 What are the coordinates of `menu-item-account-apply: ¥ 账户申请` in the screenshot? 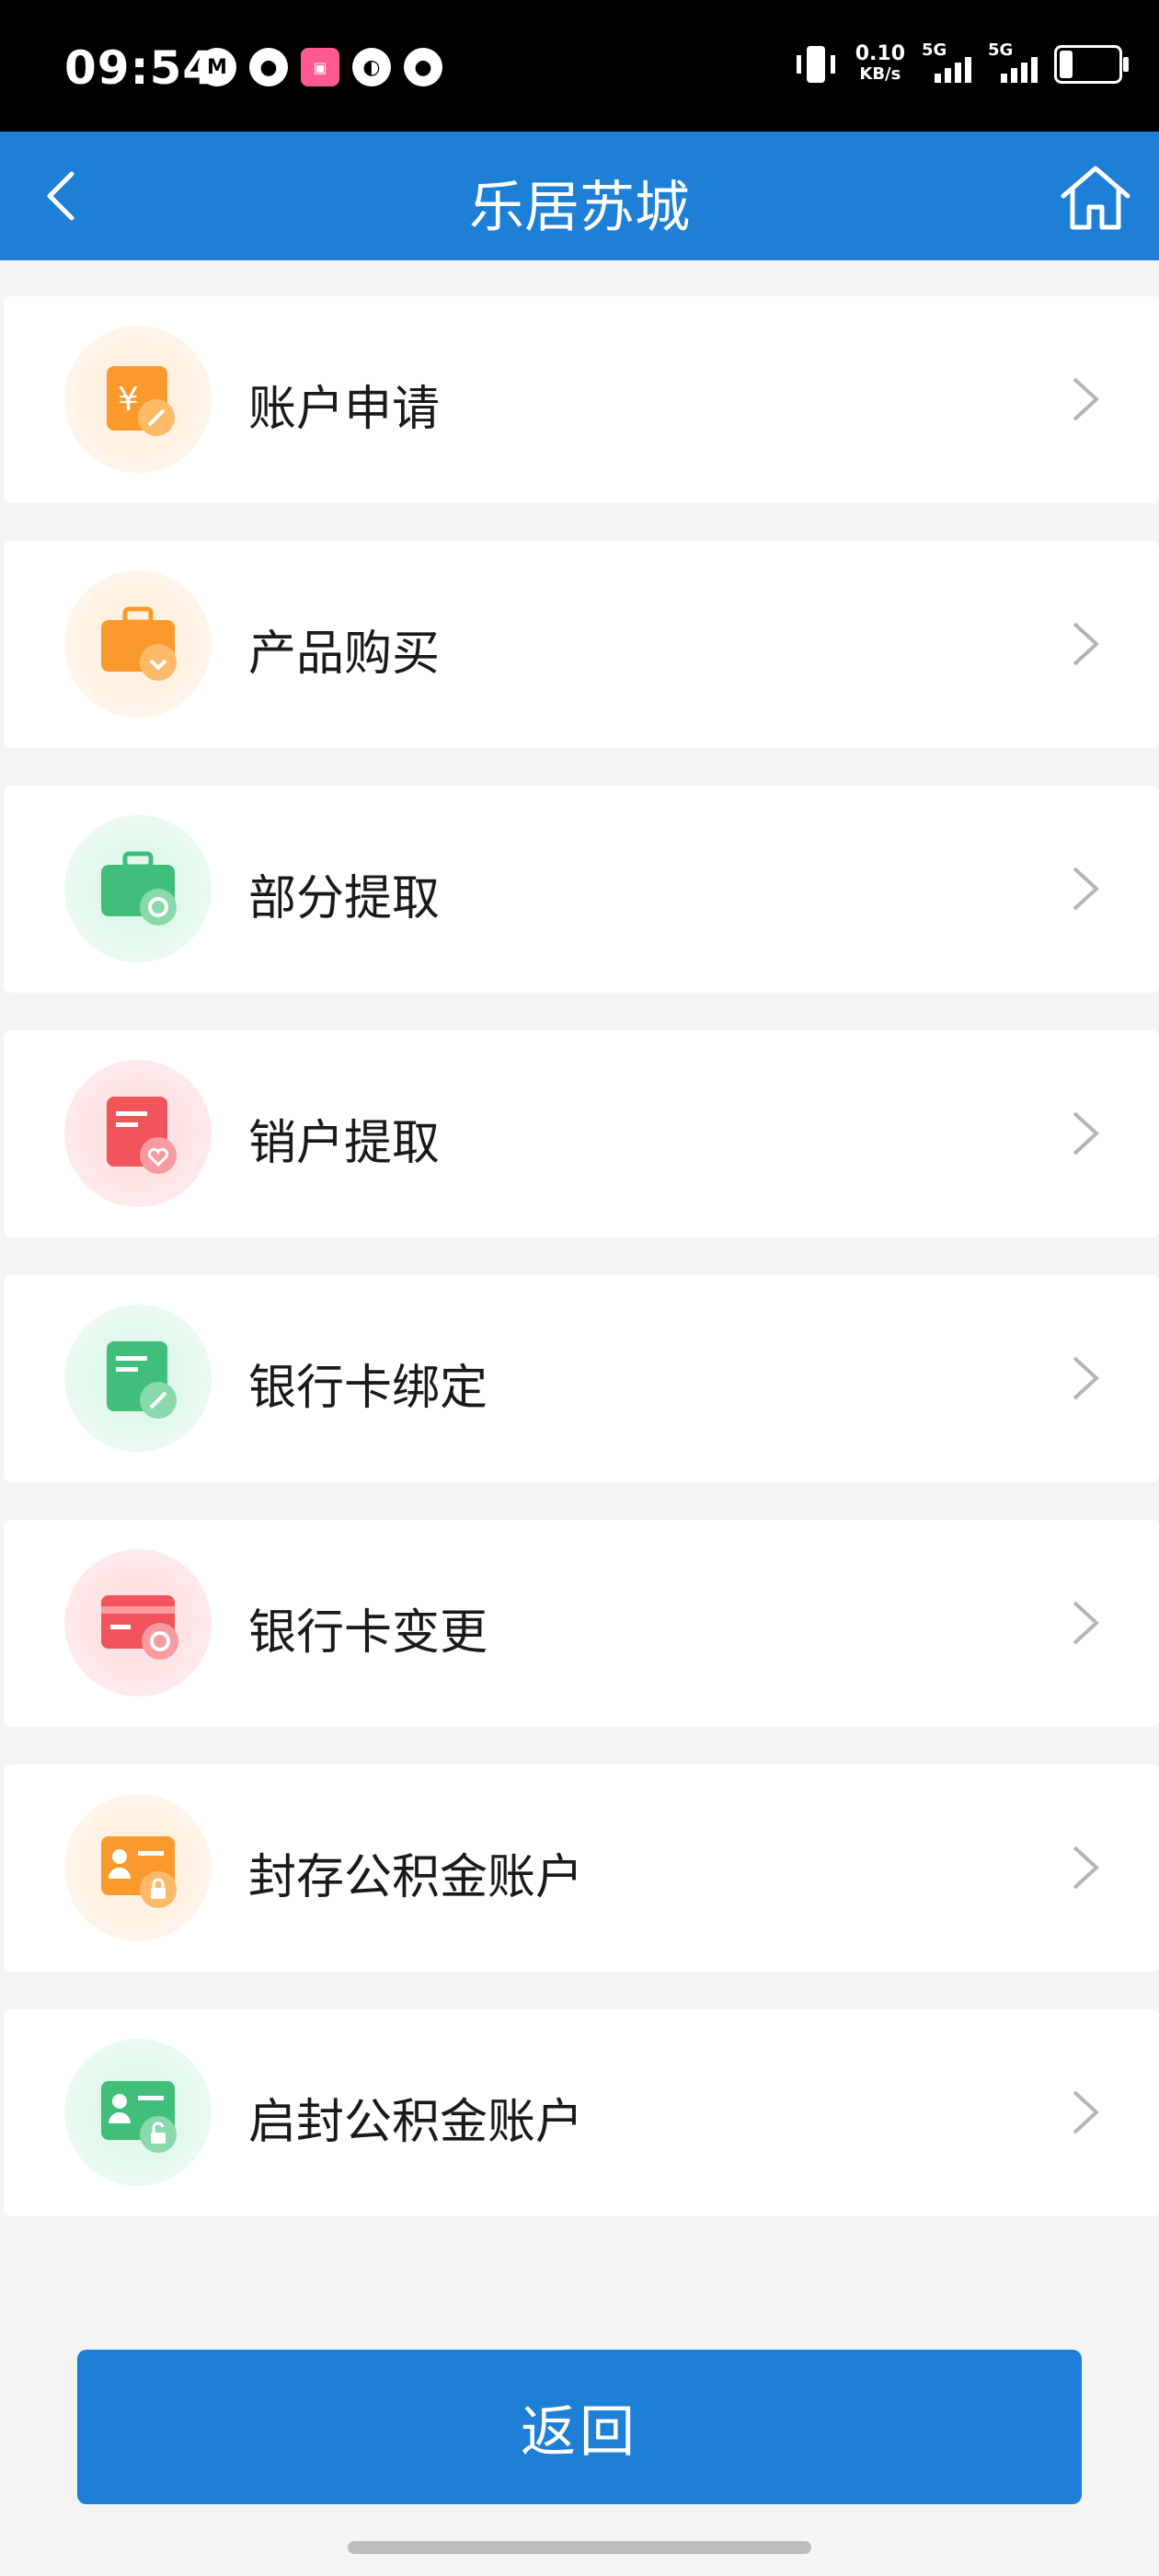 It's located at (581, 399).